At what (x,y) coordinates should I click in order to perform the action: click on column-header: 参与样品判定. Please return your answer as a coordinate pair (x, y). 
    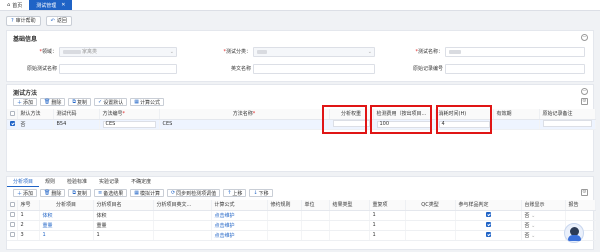
    Looking at the image, I should click on (488, 205).